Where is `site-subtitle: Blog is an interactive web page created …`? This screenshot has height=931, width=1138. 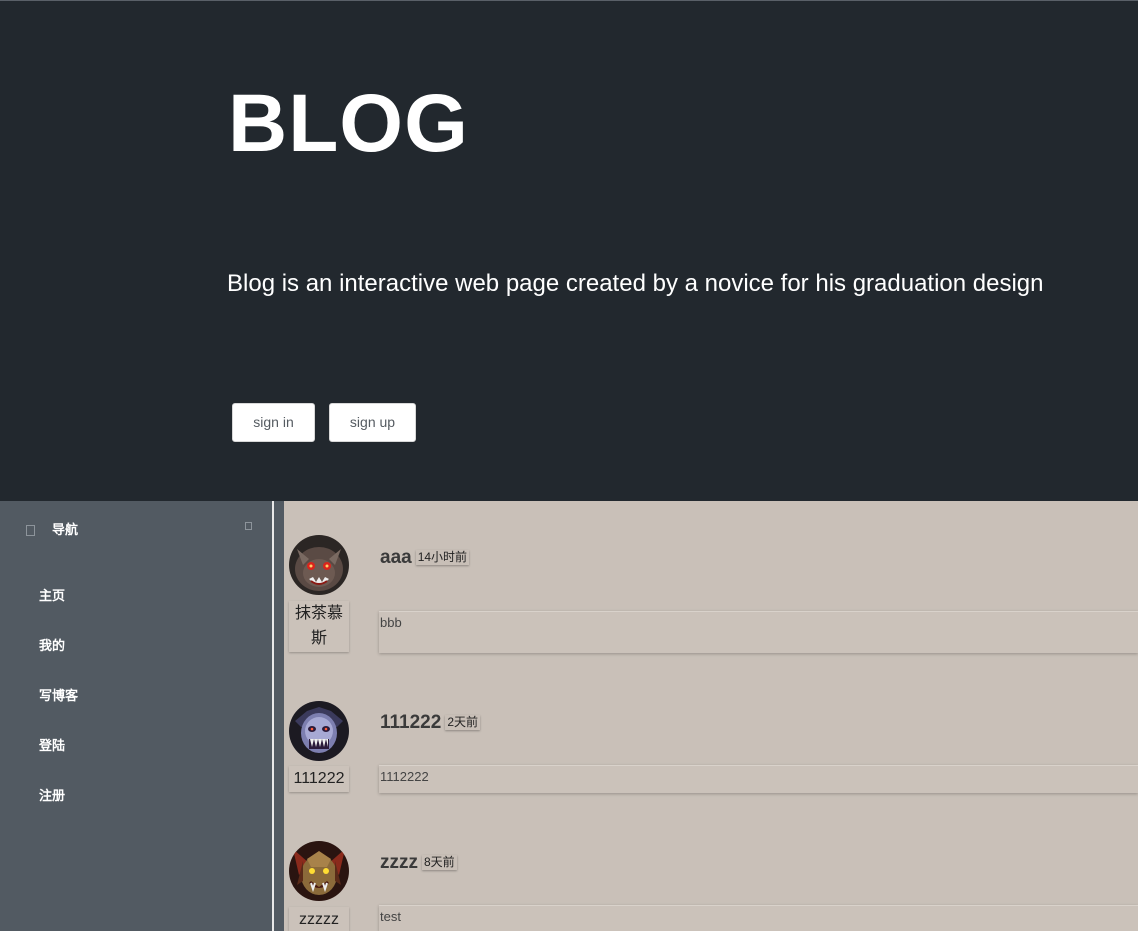
site-subtitle: Blog is an interactive web page created … is located at coordinates (635, 283).